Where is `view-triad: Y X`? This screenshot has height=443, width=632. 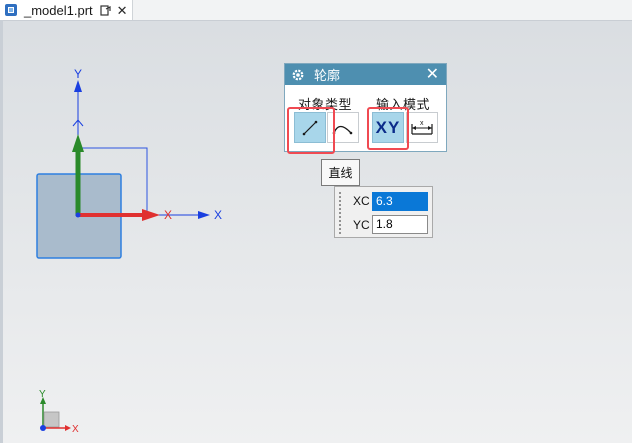 view-triad: Y X is located at coordinates (59, 412).